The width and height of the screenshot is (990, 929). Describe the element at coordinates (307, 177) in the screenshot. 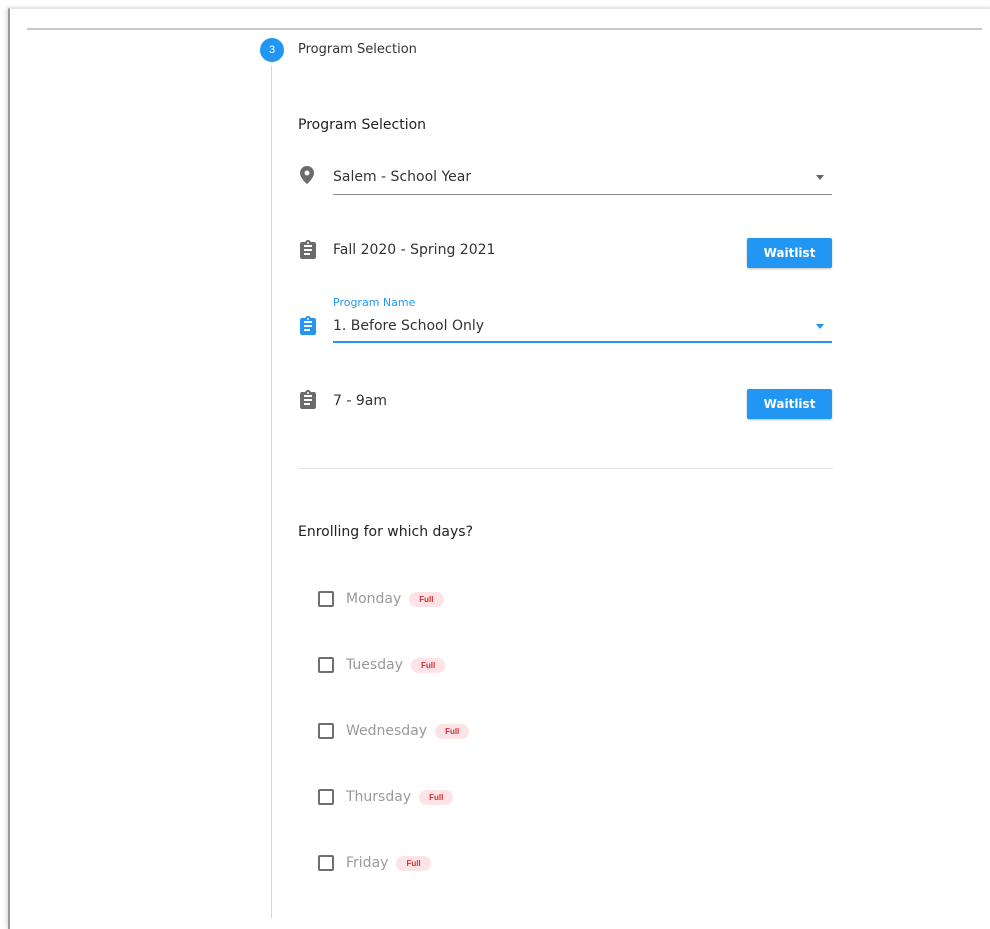

I see `map-pin-icon` at that location.